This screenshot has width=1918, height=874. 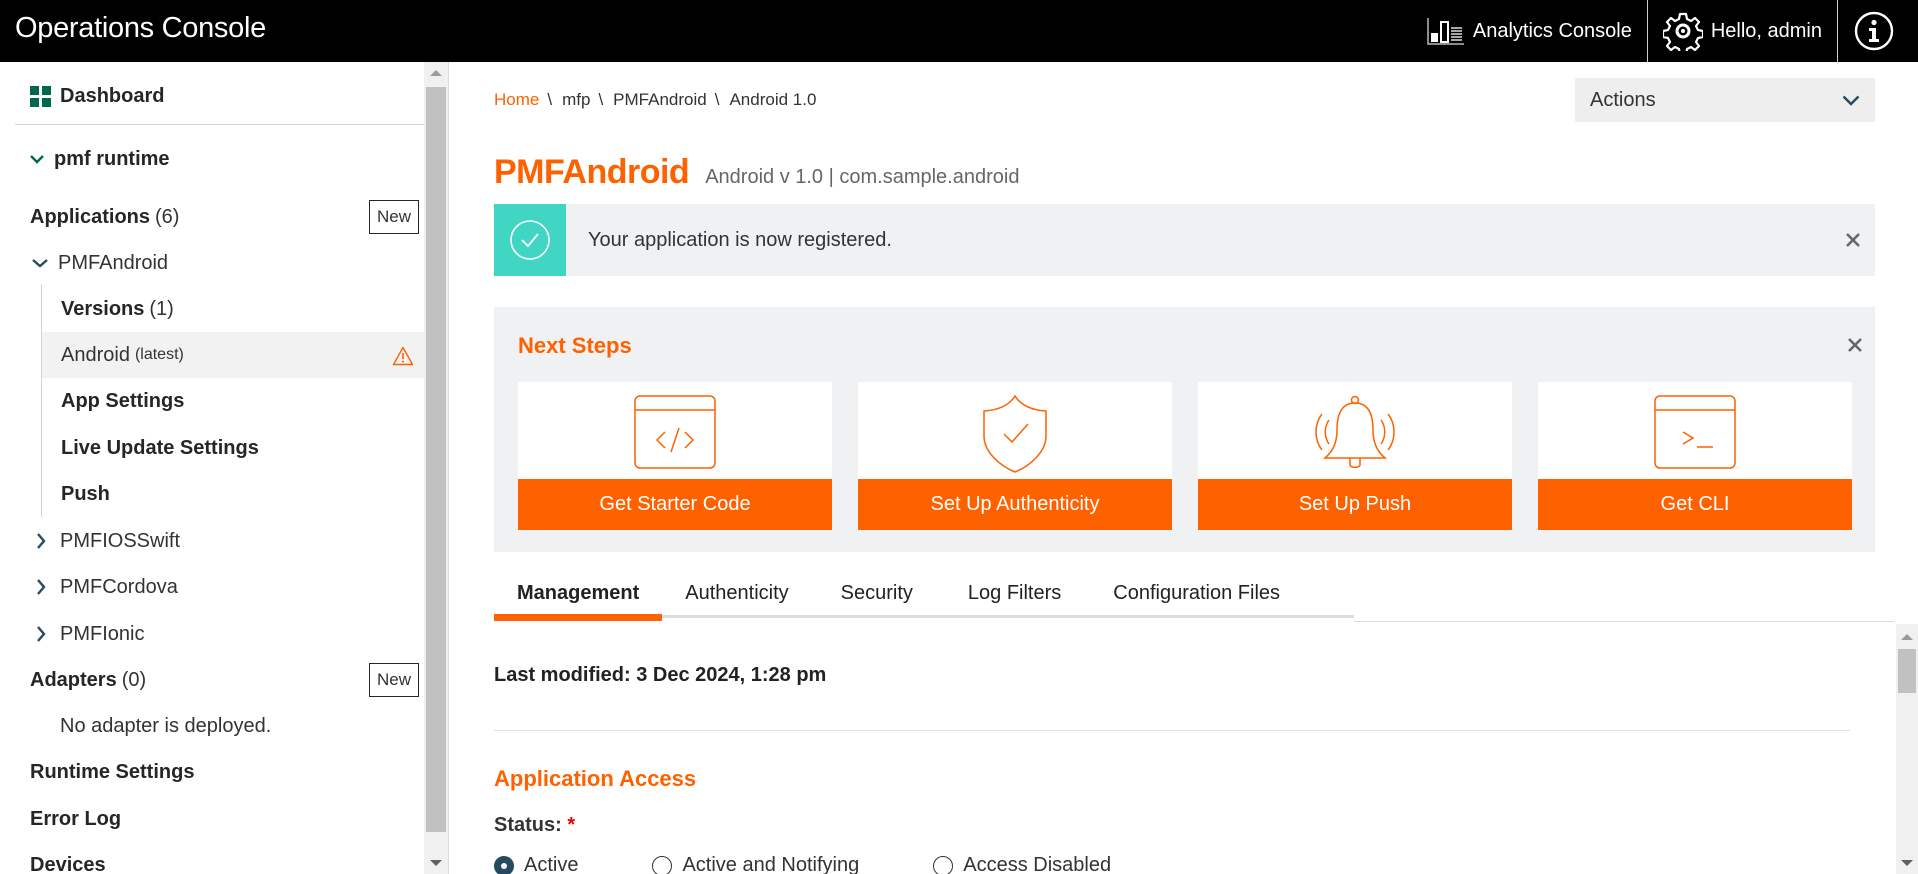 I want to click on analytics-chart-icon, so click(x=1445, y=31).